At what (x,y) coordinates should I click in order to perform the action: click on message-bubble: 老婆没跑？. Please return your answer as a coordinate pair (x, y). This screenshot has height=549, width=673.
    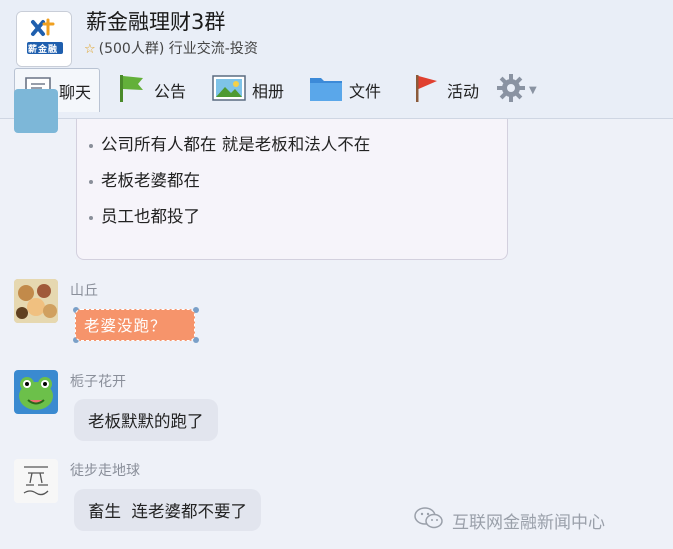
    Looking at the image, I should click on (135, 325).